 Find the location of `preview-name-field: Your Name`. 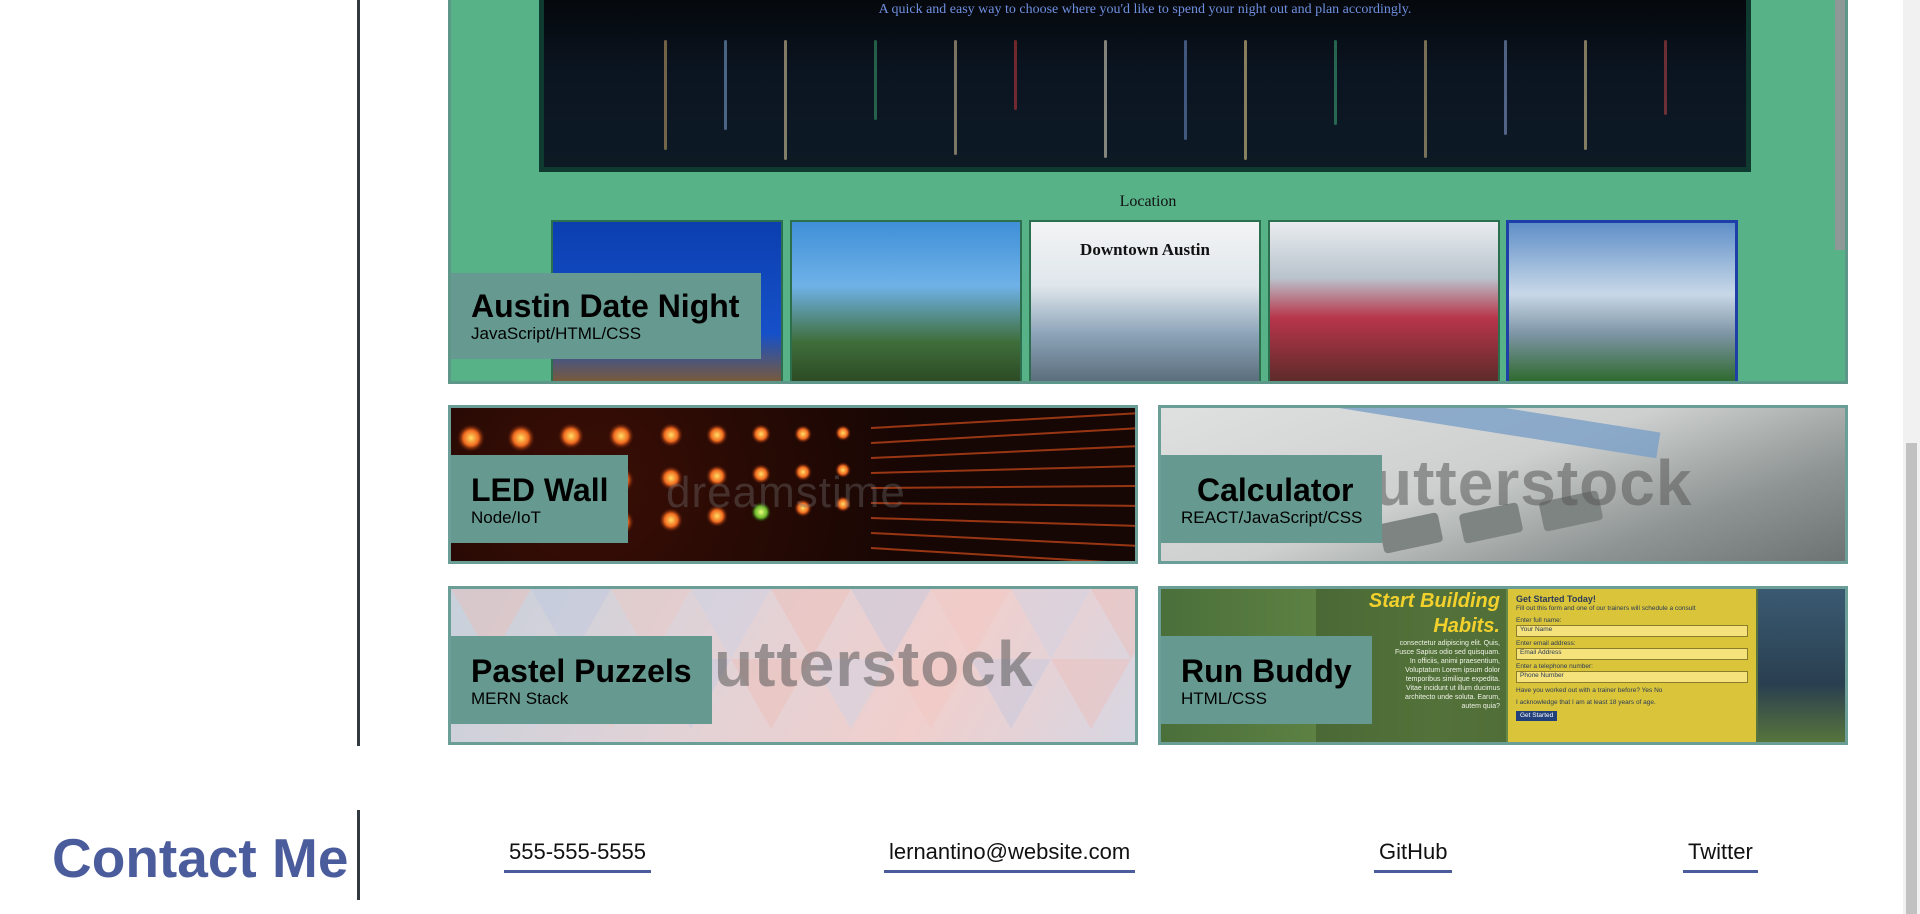

preview-name-field: Your Name is located at coordinates (1632, 631).